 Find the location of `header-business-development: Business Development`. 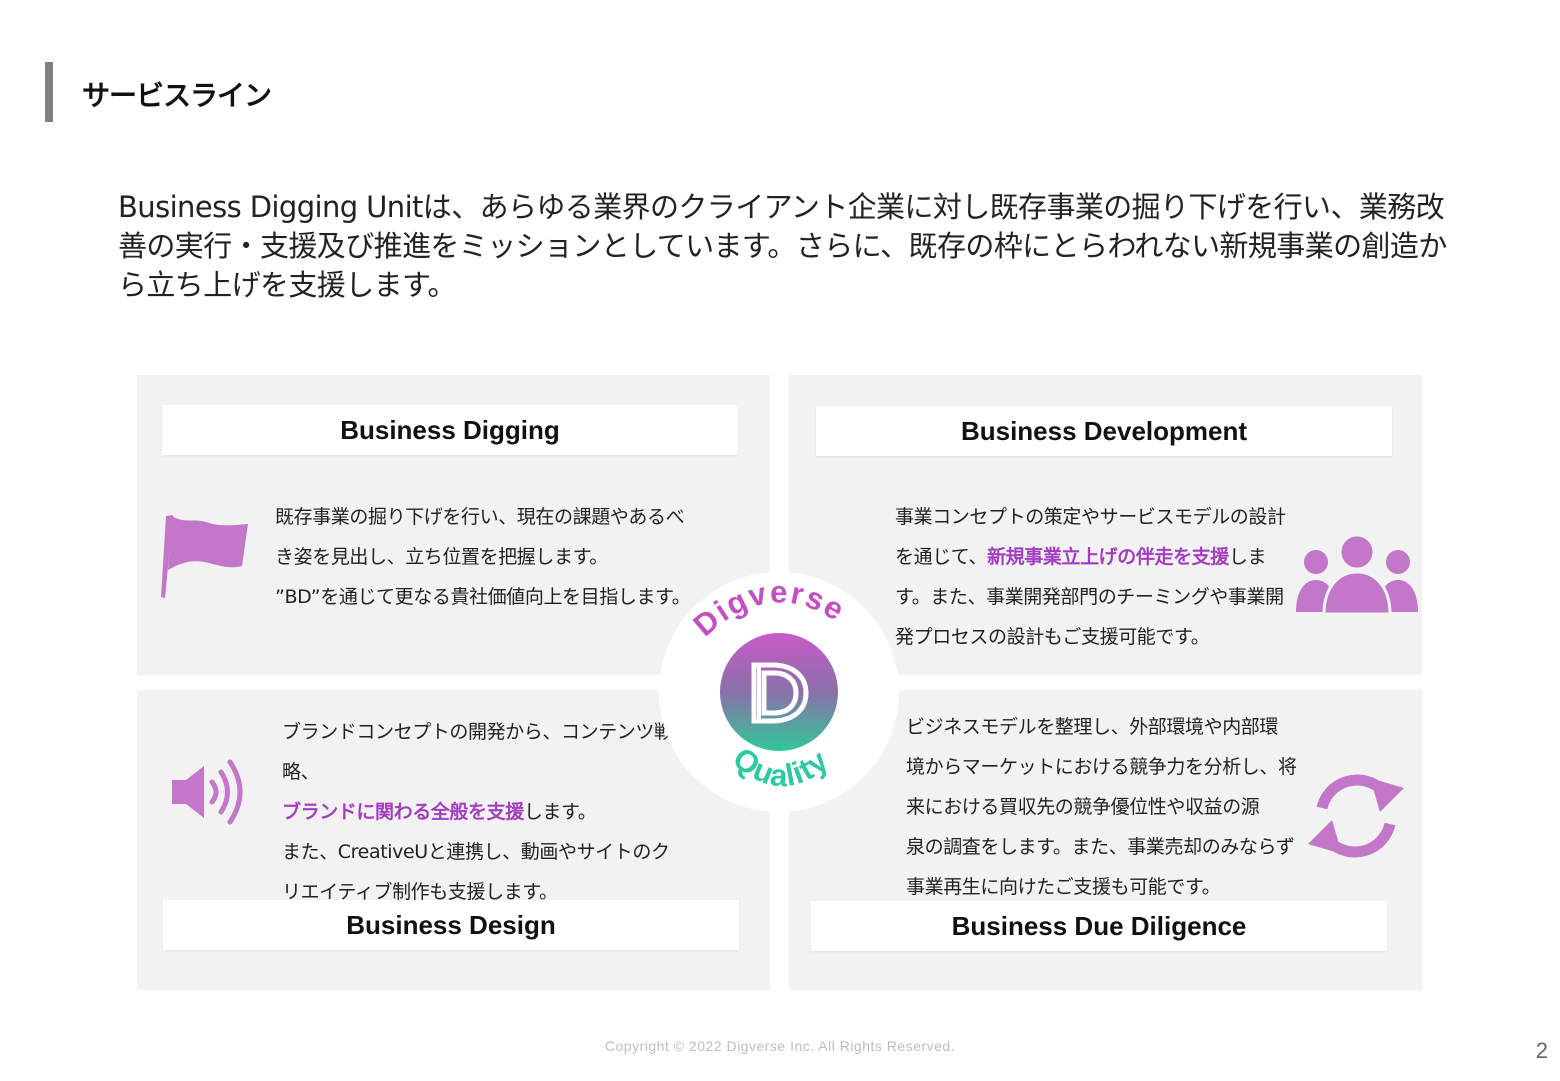

header-business-development: Business Development is located at coordinates (1104, 431).